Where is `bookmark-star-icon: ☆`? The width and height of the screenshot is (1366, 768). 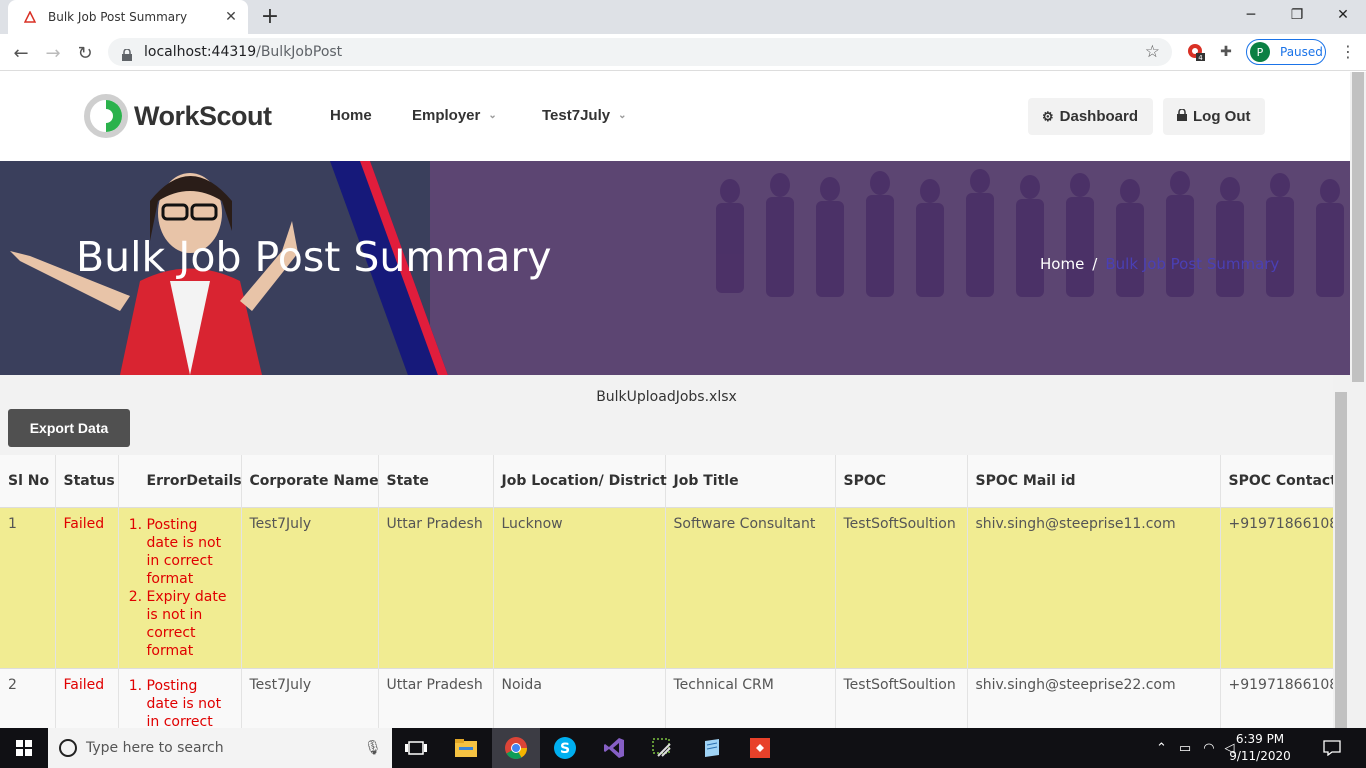 bookmark-star-icon: ☆ is located at coordinates (1152, 52).